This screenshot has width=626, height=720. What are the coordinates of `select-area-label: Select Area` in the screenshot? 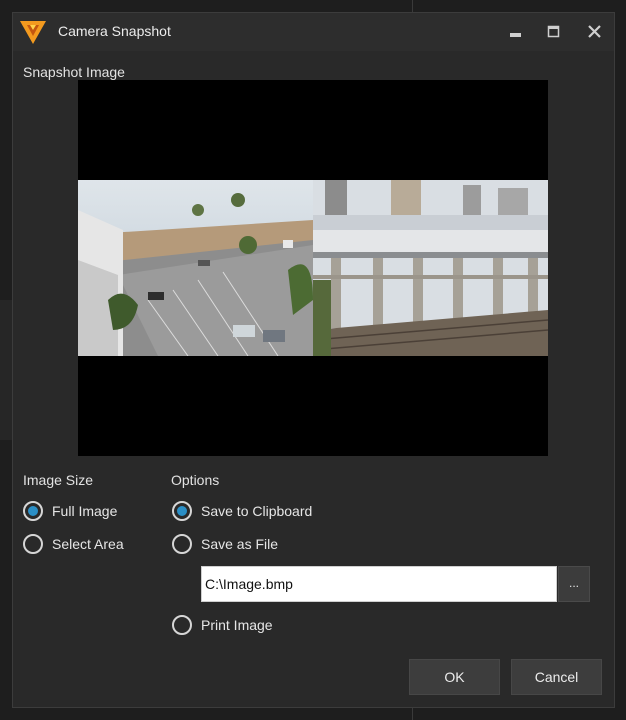 It's located at (88, 544).